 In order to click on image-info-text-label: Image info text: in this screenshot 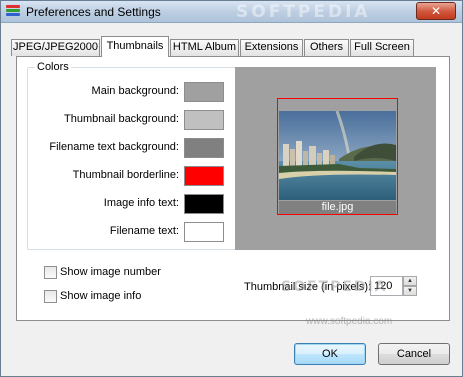, I will do `click(141, 203)`.